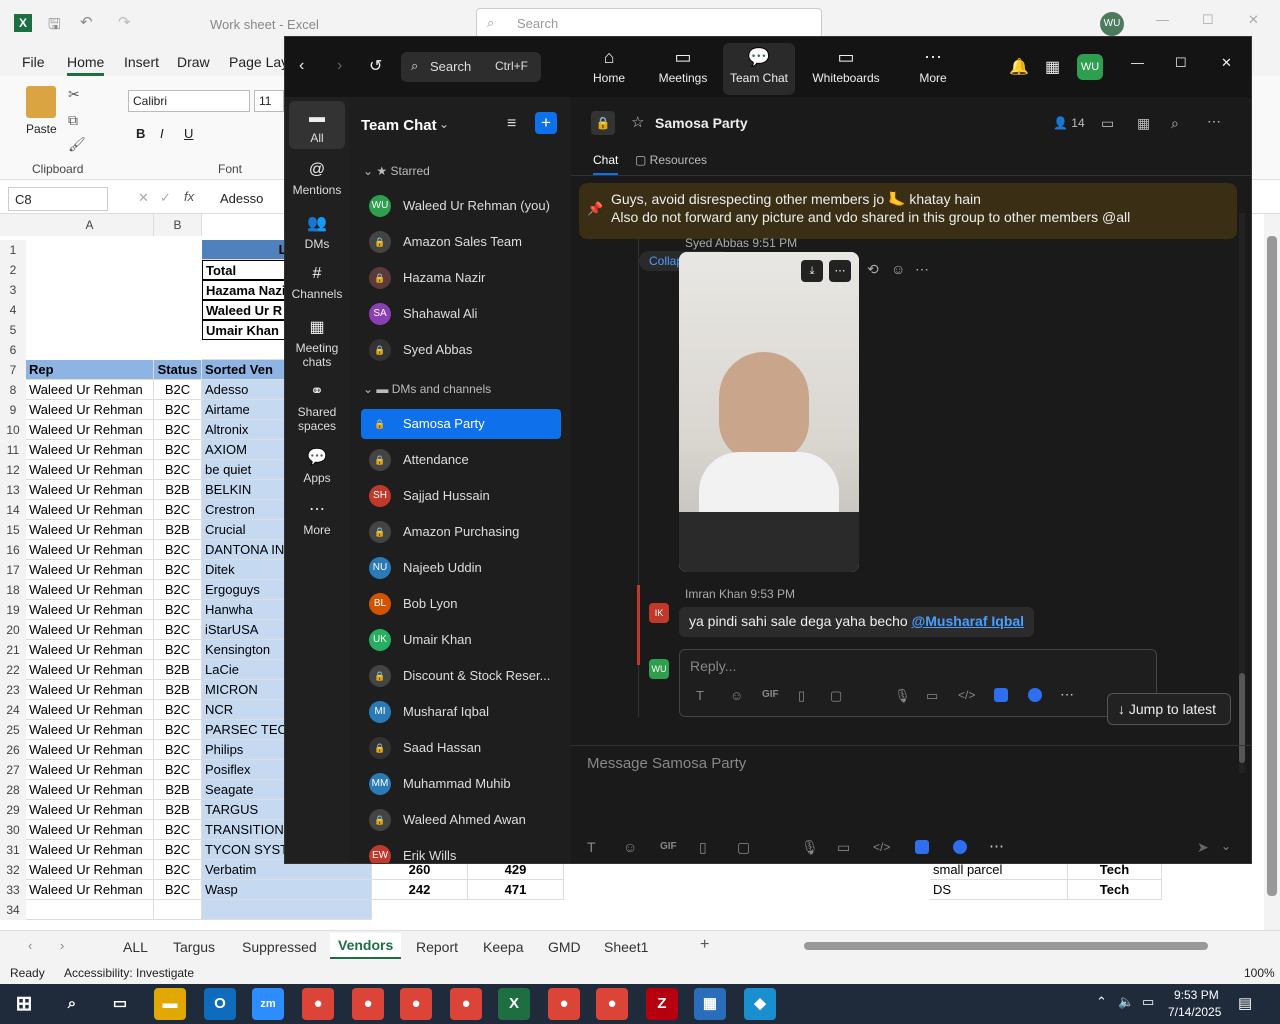 The image size is (1280, 1024). I want to click on message-more-icon: ⋯, so click(922, 269).